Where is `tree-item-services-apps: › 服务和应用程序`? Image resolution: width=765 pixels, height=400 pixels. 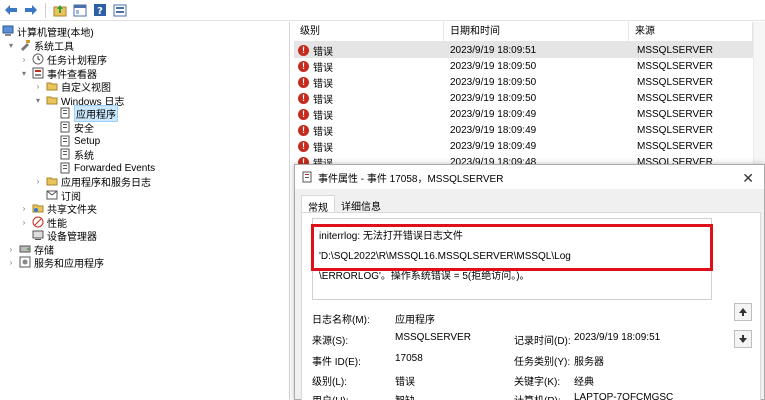 tree-item-services-apps: › 服务和应用程序 is located at coordinates (55, 262).